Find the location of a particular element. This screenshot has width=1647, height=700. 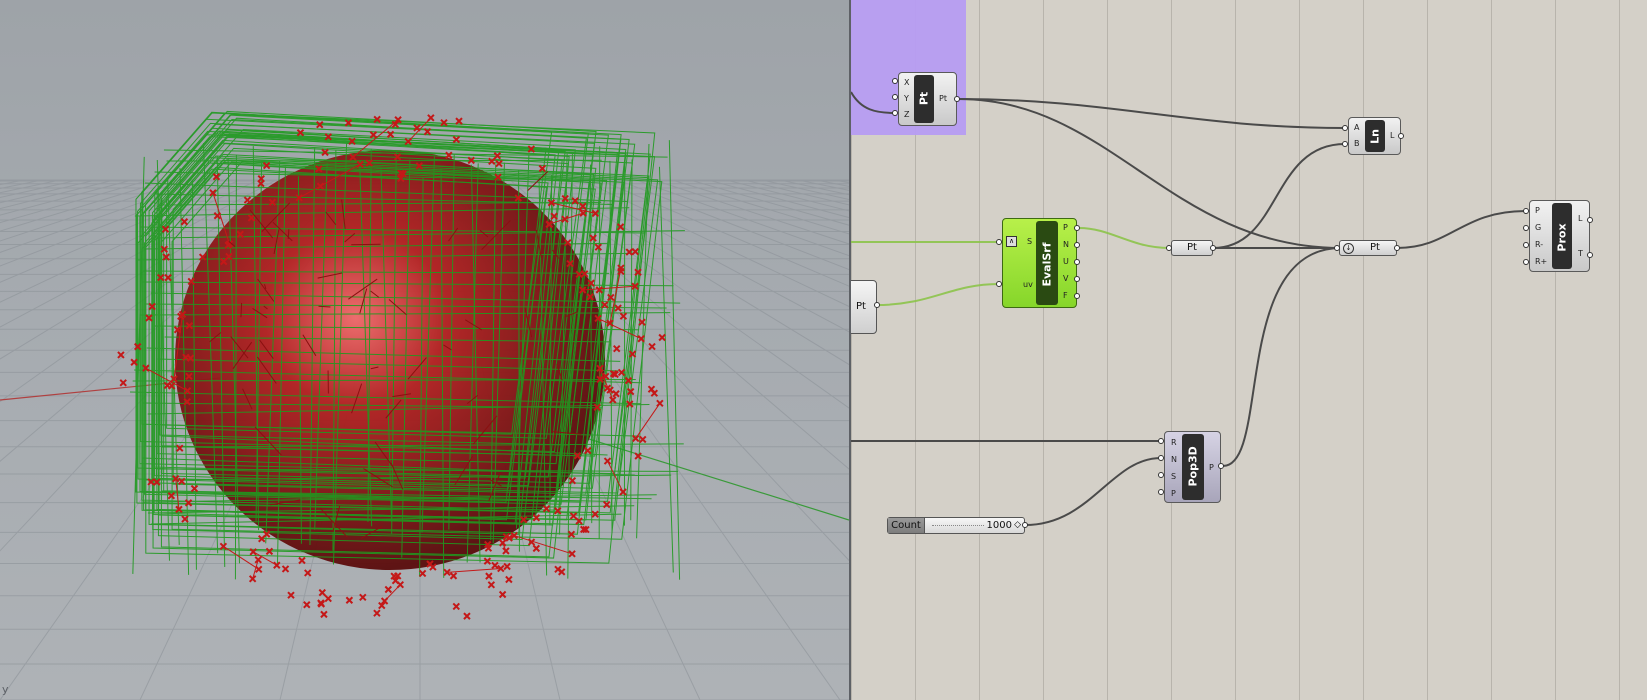

slider-track is located at coordinates (958, 526).